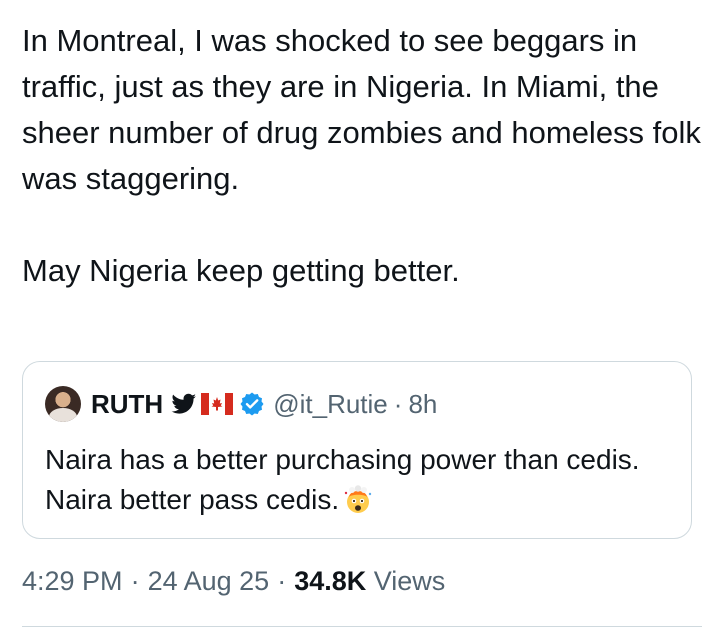 This screenshot has height=633, width=717. What do you see at coordinates (422, 404) in the screenshot?
I see `quoted-tweet-time: 8h` at bounding box center [422, 404].